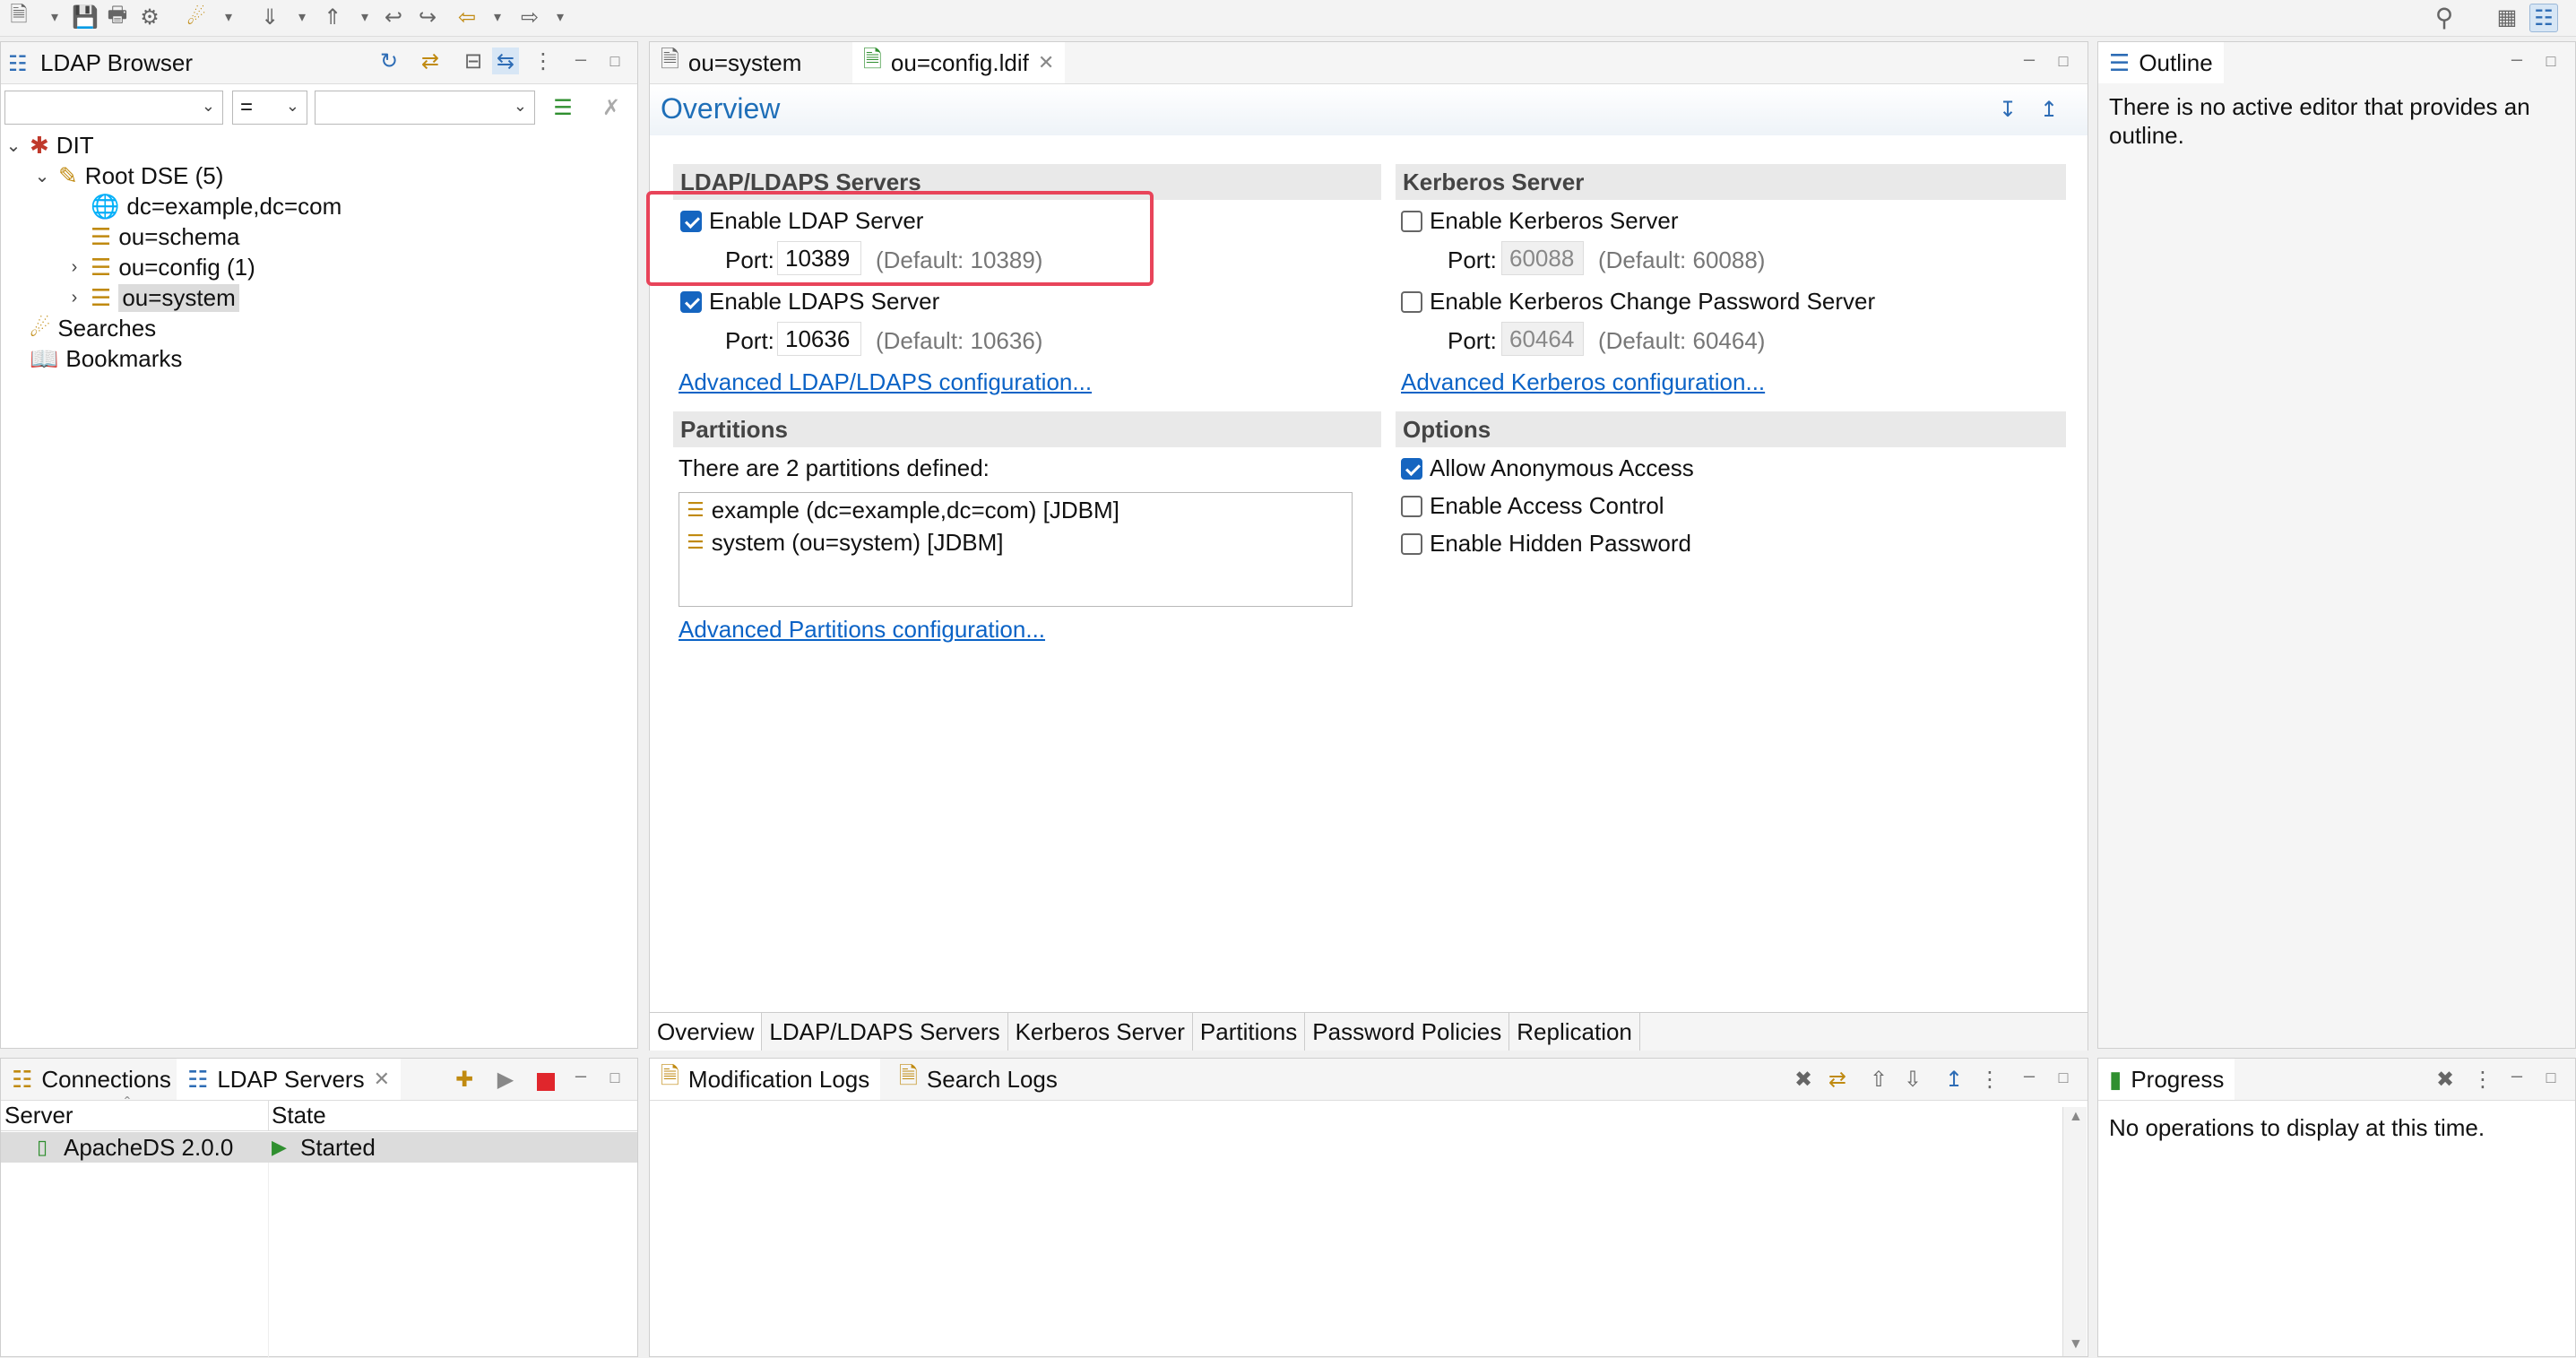 The height and width of the screenshot is (1358, 2576). I want to click on allow-anonymous-label: Allow Anonymous Access, so click(1562, 468).